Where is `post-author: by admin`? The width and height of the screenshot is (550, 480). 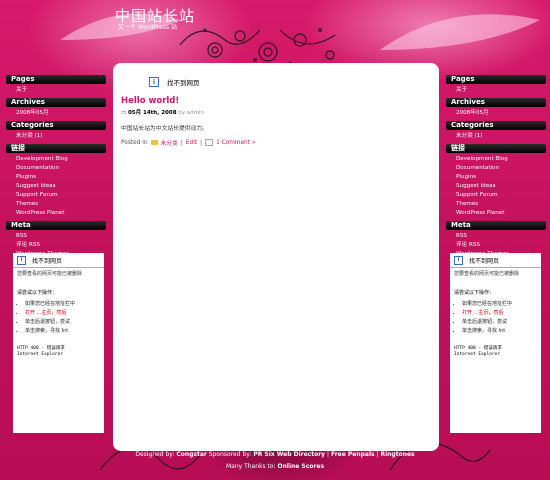
post-author: by admin is located at coordinates (191, 113).